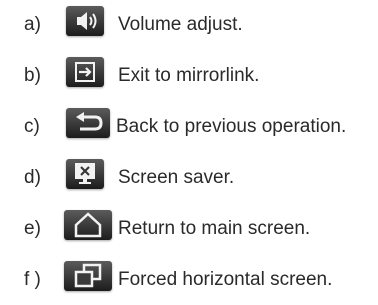 The height and width of the screenshot is (305, 378). I want to click on item-label: Exit to mirrorlink., so click(189, 75).